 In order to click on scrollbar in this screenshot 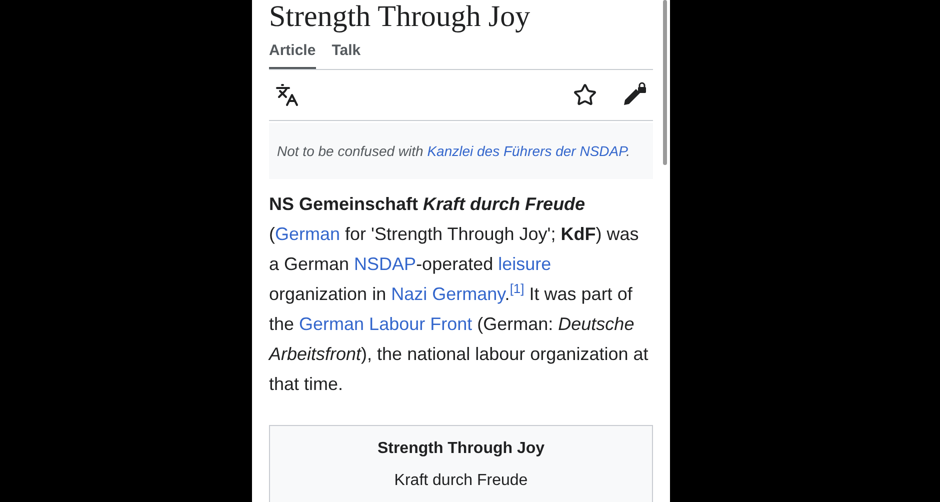, I will do `click(665, 82)`.